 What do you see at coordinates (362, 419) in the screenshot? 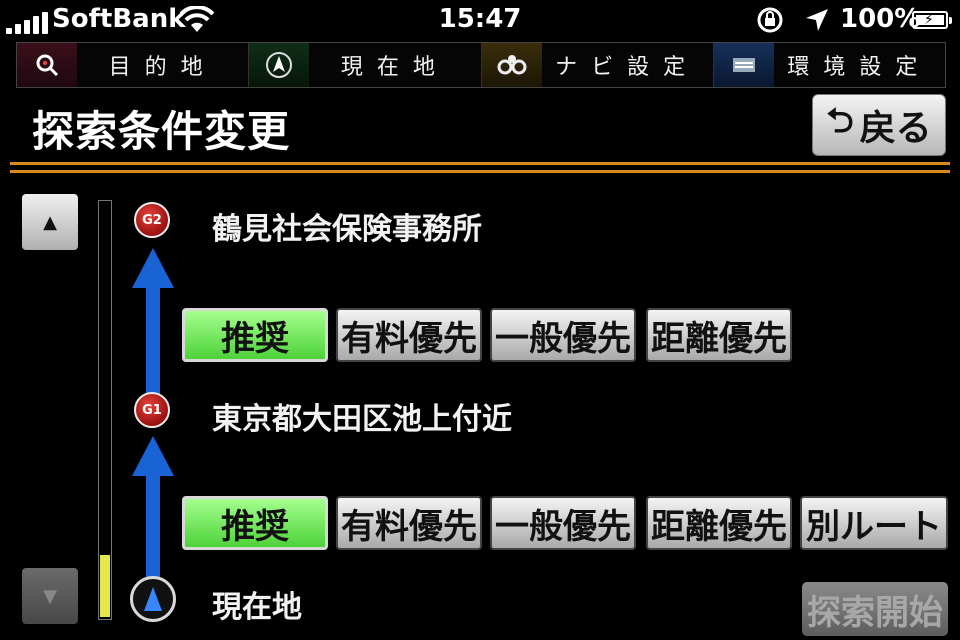
I see `waypoint-g1-name: 東京都大田区池上付近` at bounding box center [362, 419].